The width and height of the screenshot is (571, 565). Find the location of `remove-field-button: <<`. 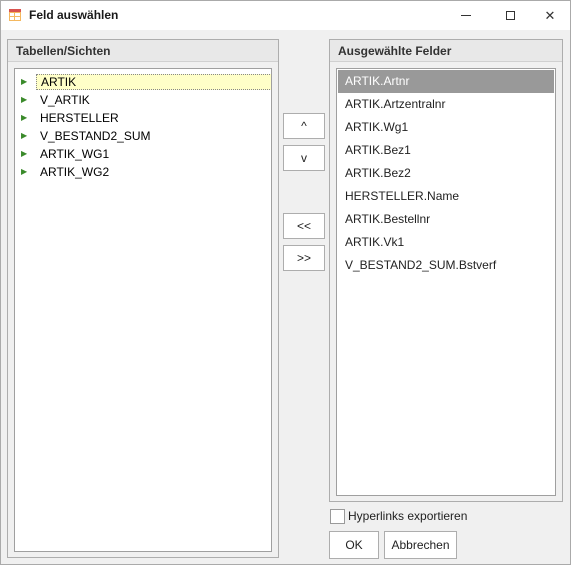

remove-field-button: << is located at coordinates (304, 226).